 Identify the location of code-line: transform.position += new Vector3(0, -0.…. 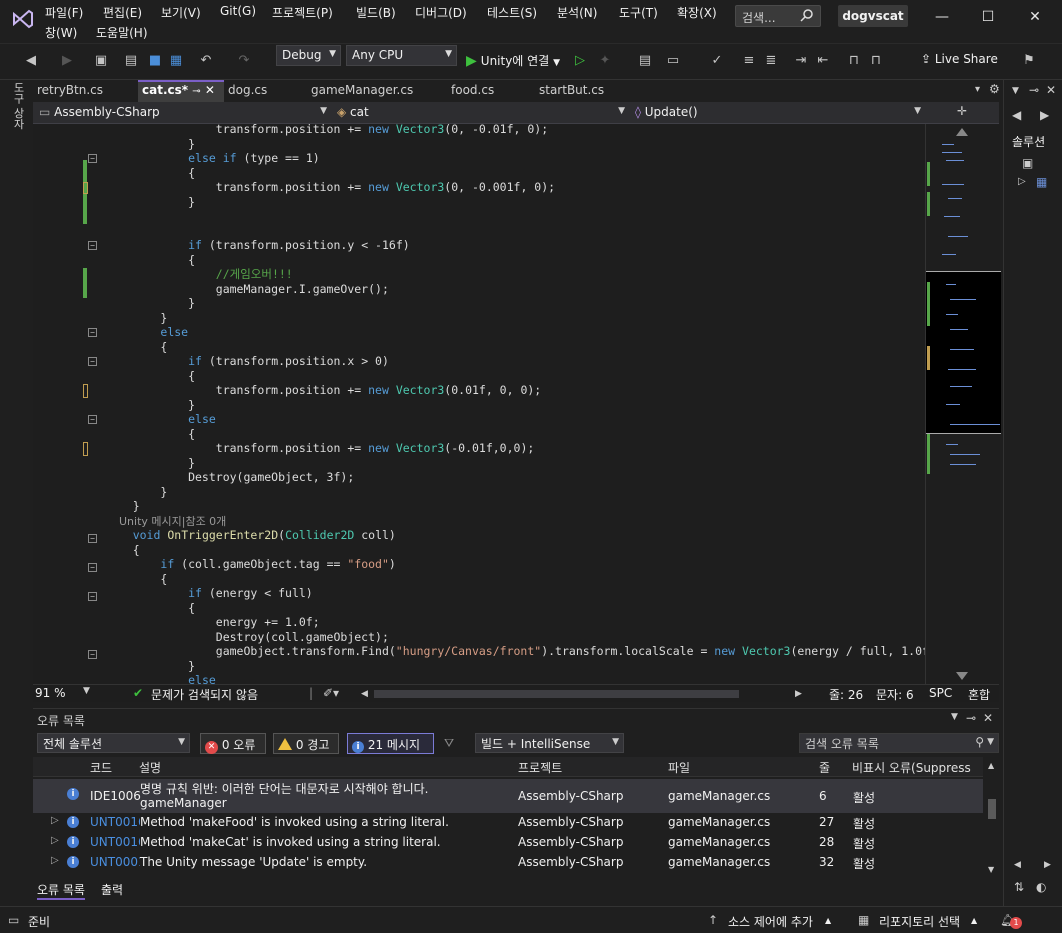
(326, 130).